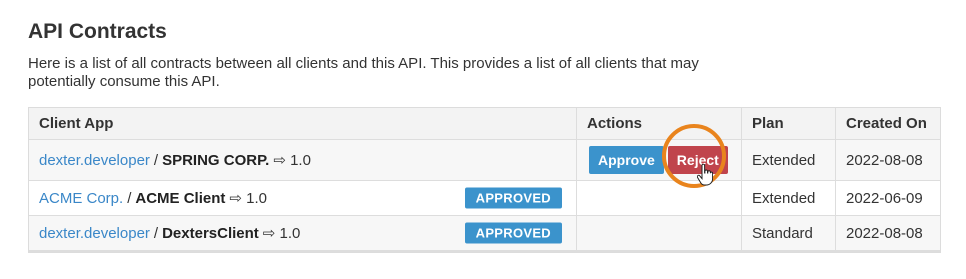 The width and height of the screenshot is (966, 279). What do you see at coordinates (788, 123) in the screenshot?
I see `header-plan: Plan` at bounding box center [788, 123].